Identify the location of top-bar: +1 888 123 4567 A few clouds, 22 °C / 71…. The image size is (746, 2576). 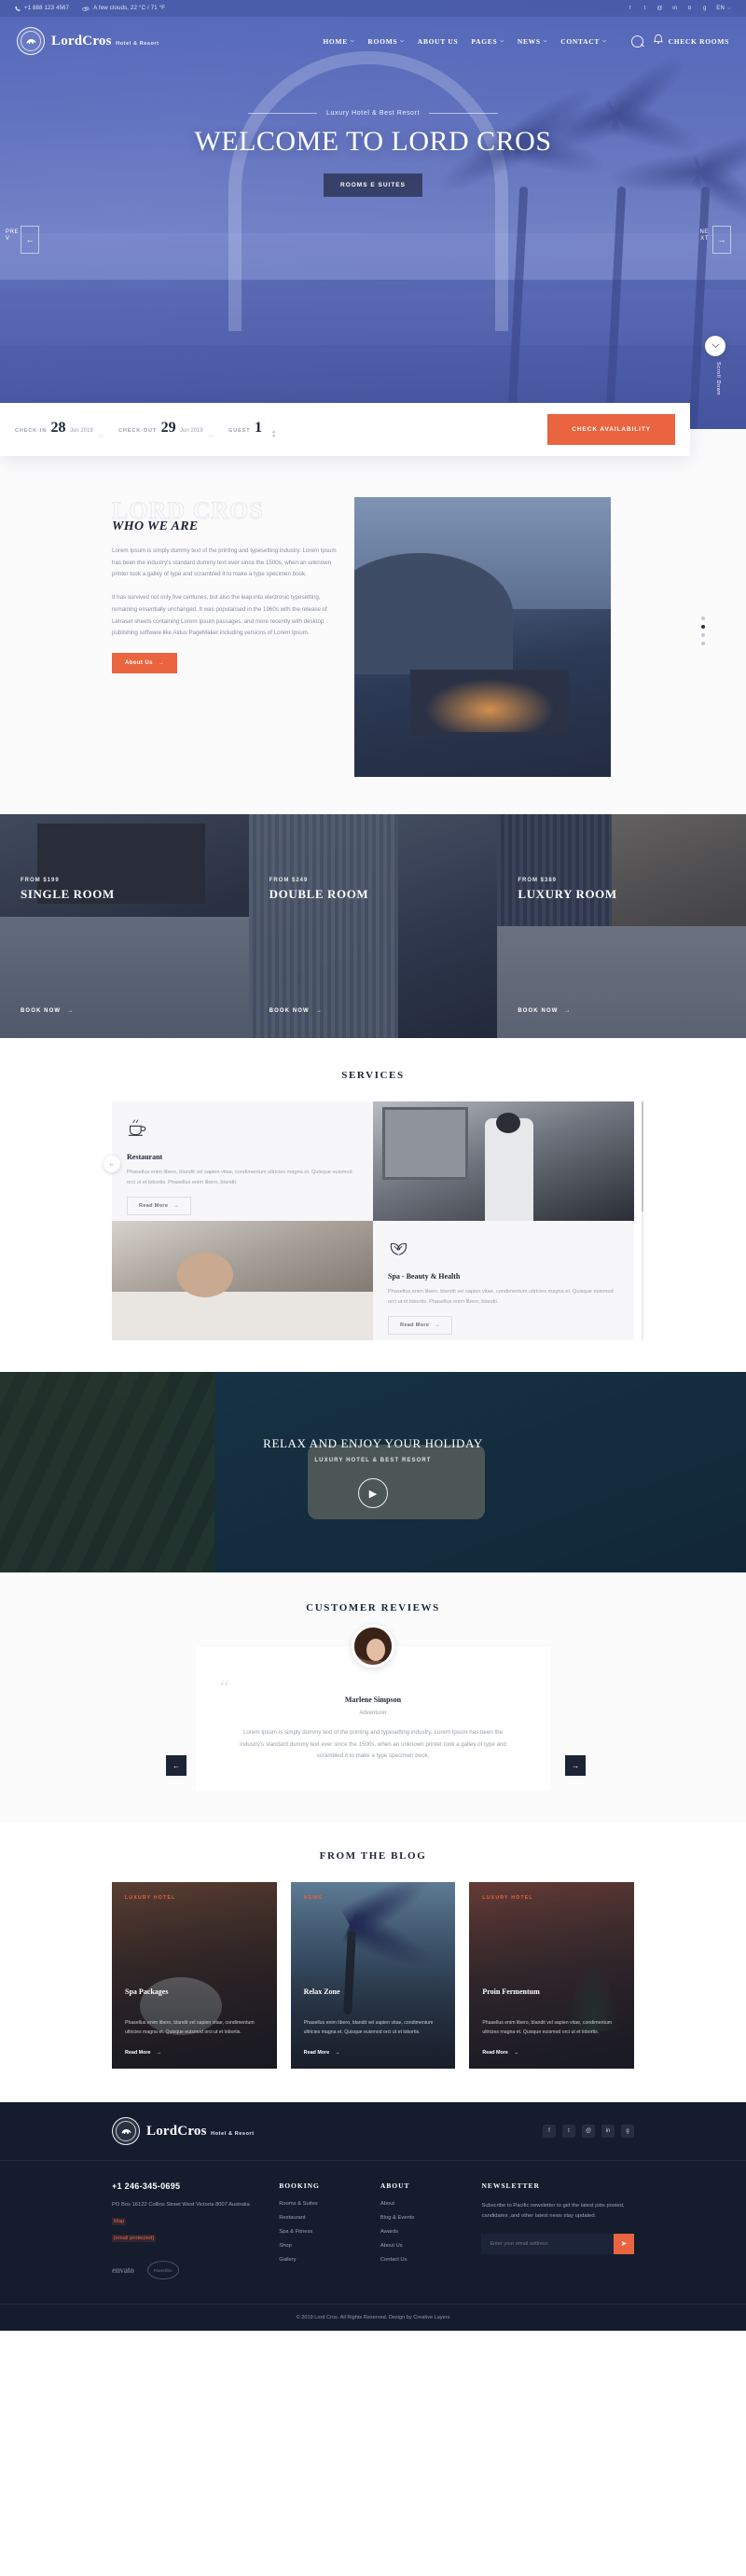
(373, 8).